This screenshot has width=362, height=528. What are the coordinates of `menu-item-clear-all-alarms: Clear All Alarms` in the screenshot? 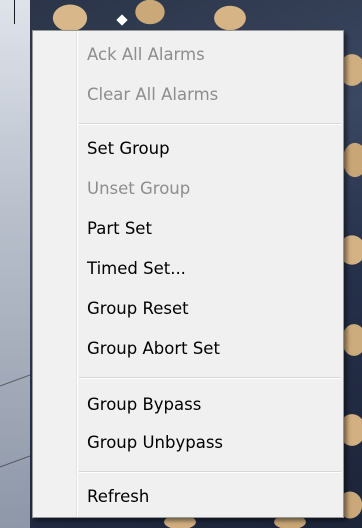 It's located at (188, 95).